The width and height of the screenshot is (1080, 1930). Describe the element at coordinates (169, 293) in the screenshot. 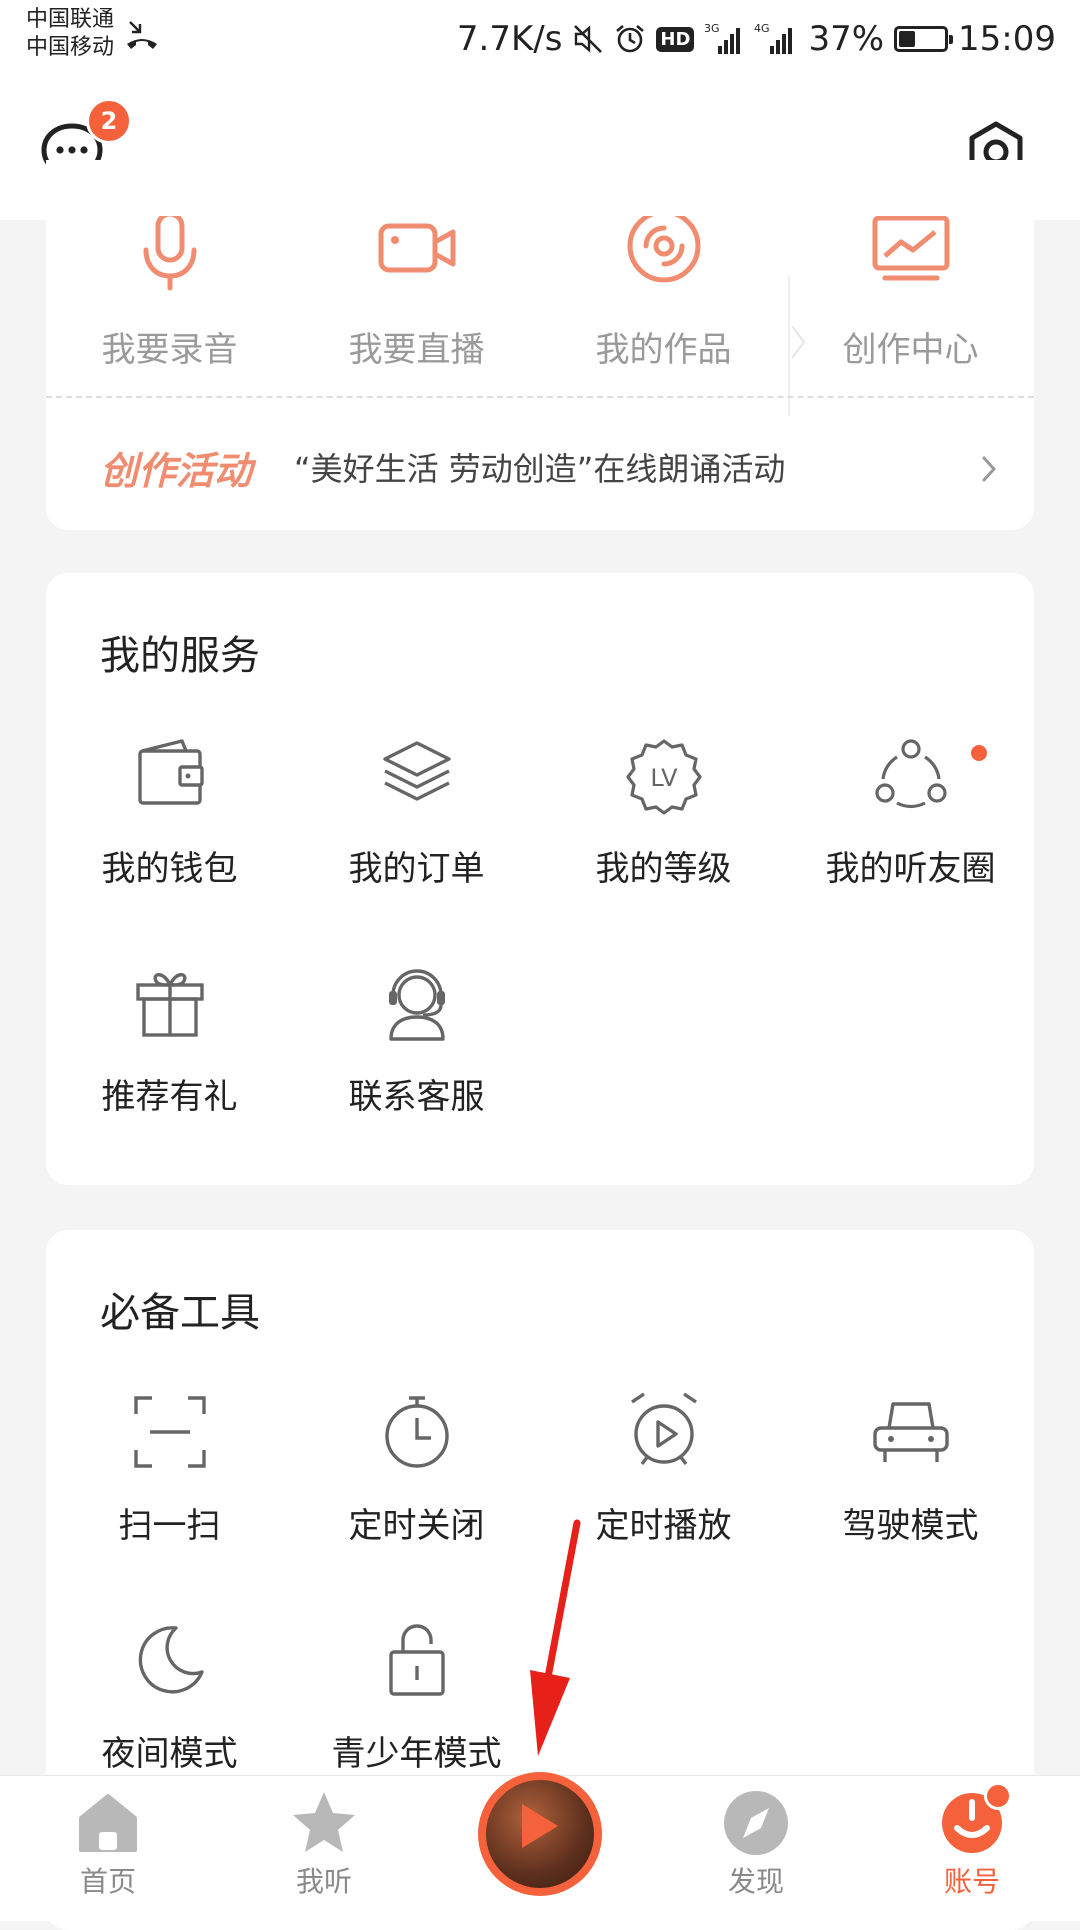

I see `create-record-button: 我要录音` at that location.